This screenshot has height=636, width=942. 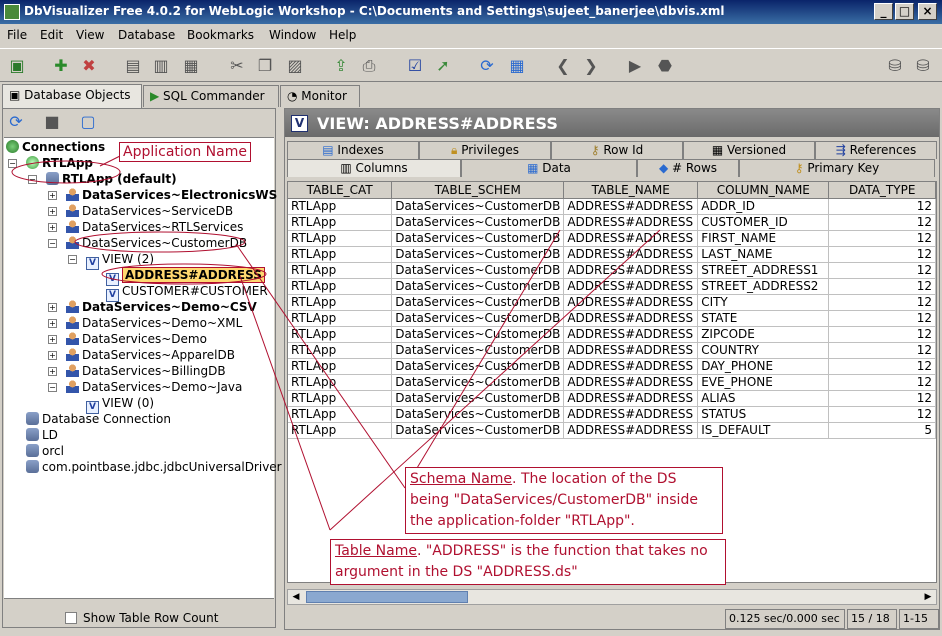 I want to click on table-cell: CUSTOMER_ID, so click(x=763, y=222).